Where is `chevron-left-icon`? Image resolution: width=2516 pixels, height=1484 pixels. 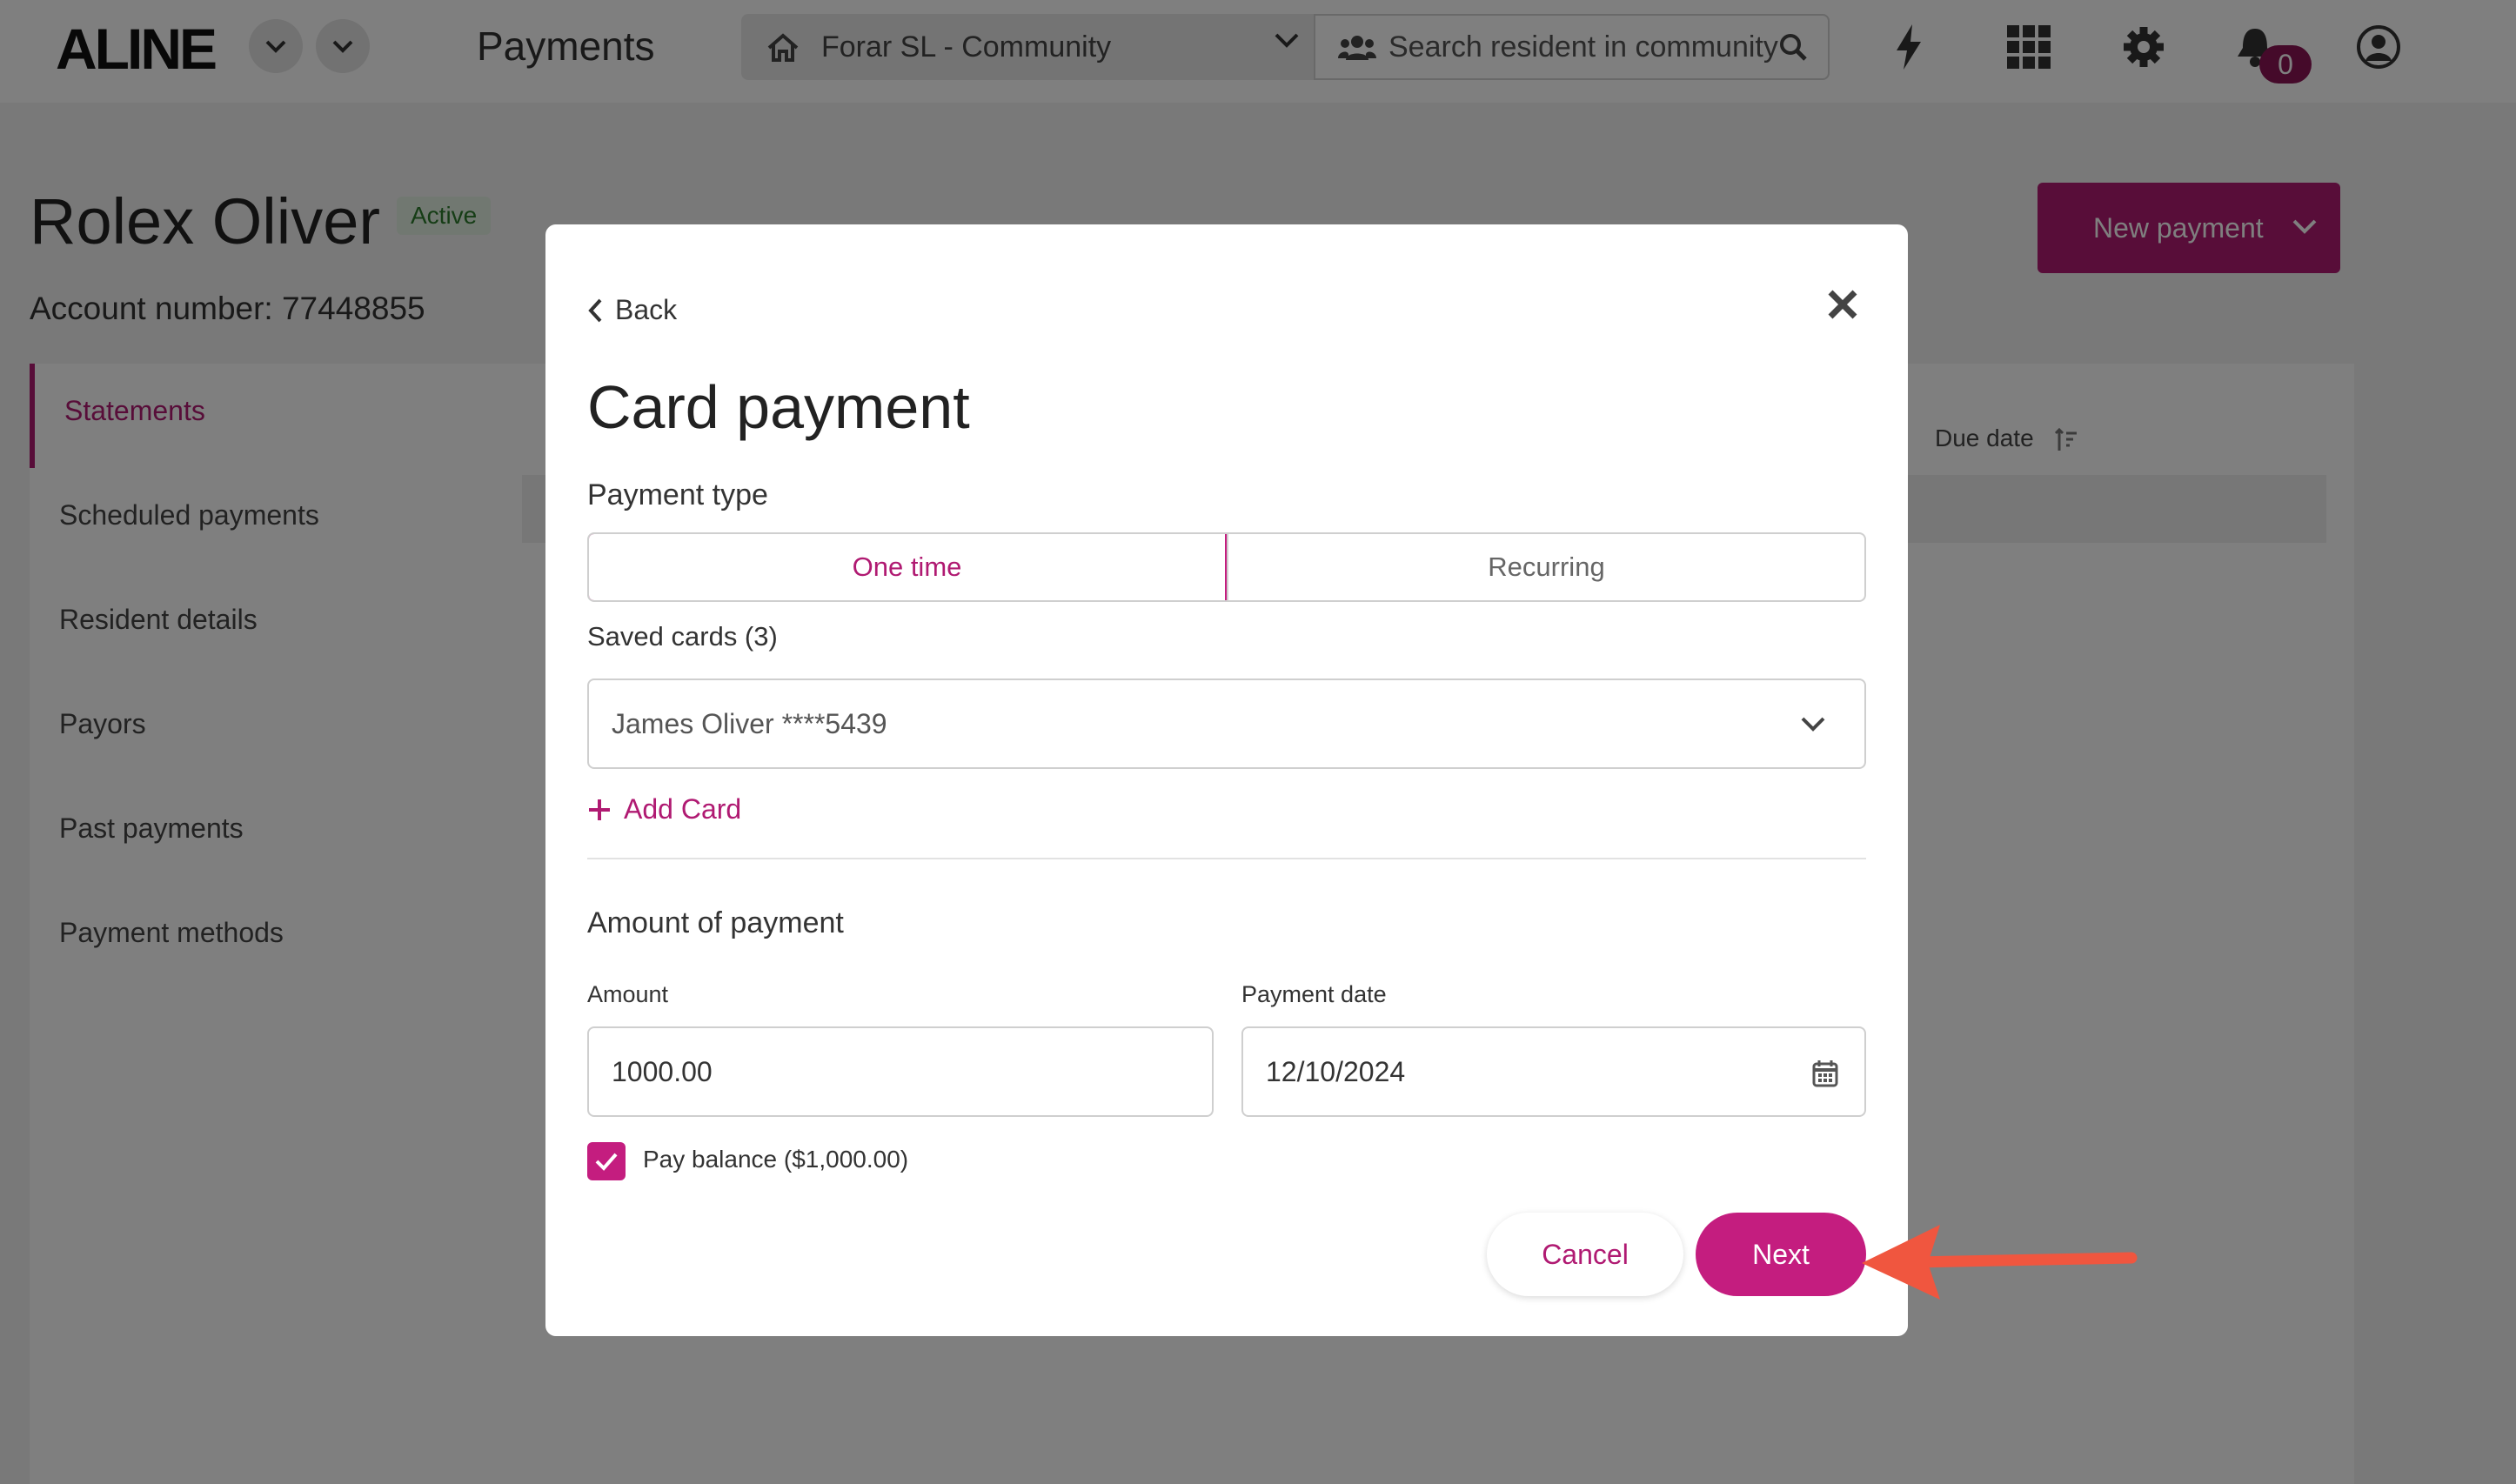 chevron-left-icon is located at coordinates (595, 310).